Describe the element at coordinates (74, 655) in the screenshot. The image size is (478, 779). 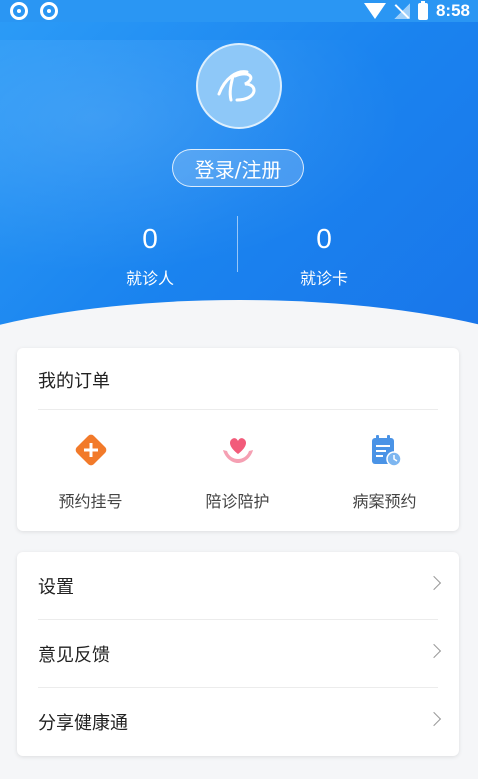
I see `menu-item-label: 意见反馈` at that location.